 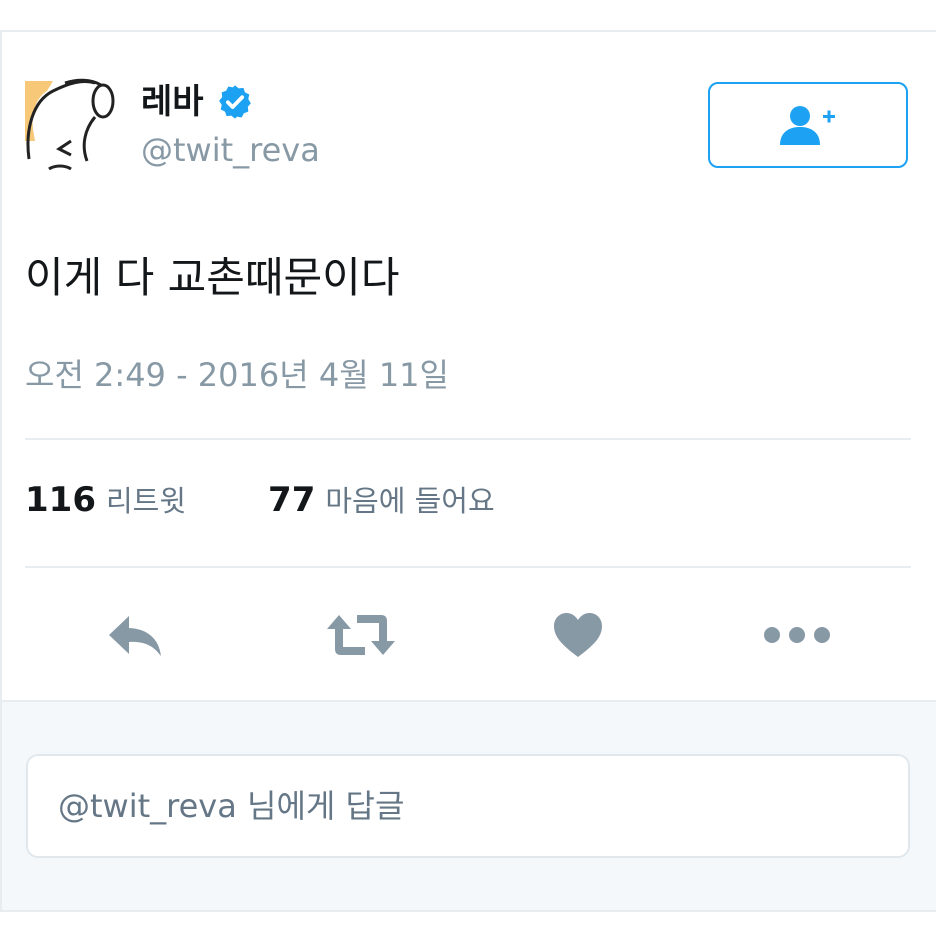 I want to click on retweet-count: 116, so click(x=60, y=500).